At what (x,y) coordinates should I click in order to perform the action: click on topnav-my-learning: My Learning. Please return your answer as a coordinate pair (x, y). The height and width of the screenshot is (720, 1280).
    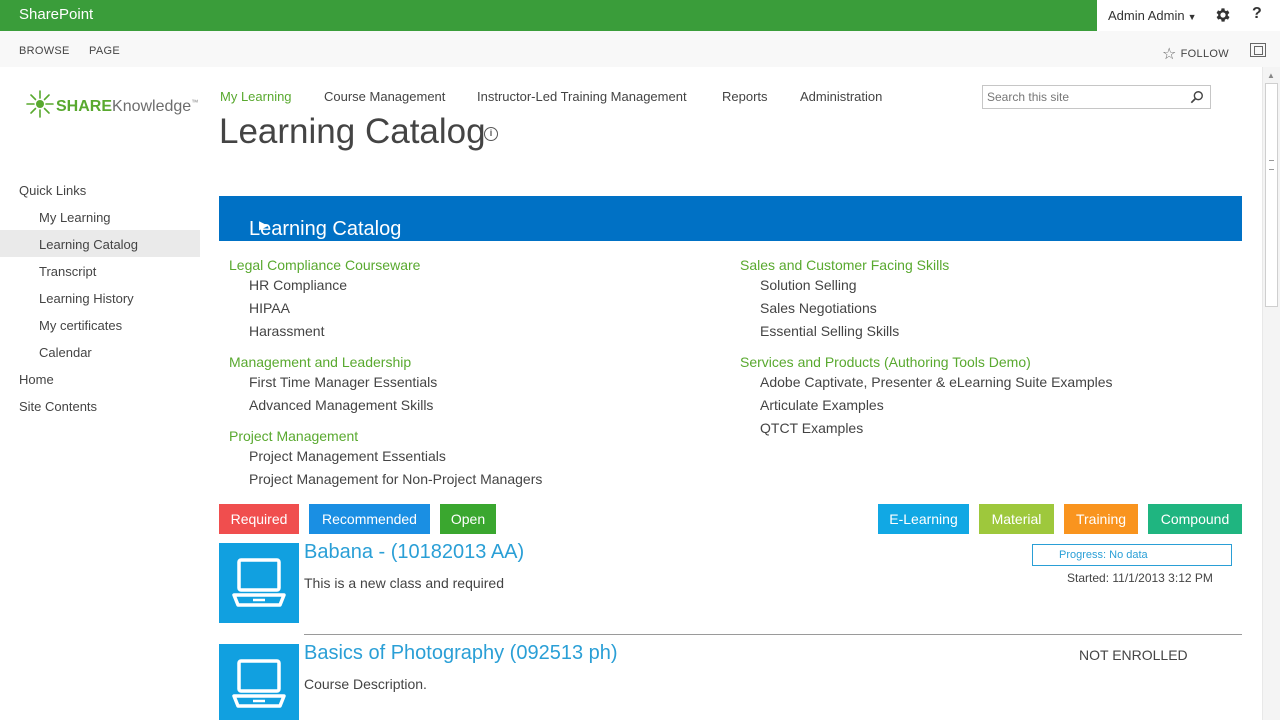
    Looking at the image, I should click on (256, 96).